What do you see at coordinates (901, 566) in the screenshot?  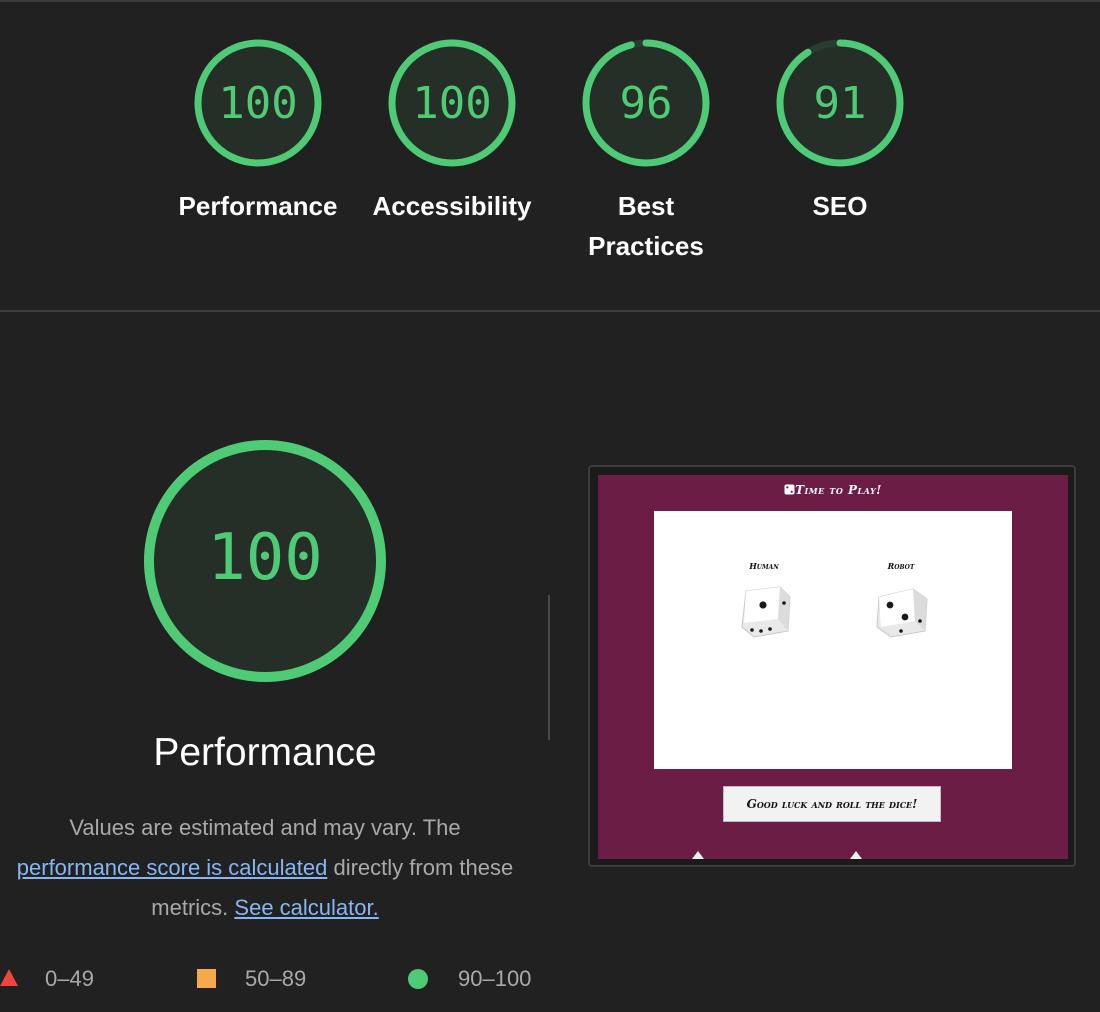 I see `robot-label: Robot` at bounding box center [901, 566].